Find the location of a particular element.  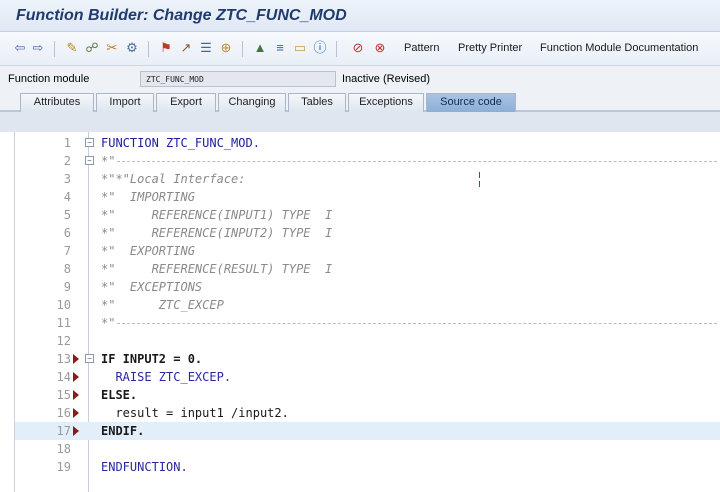

code-text: *" REFERENCE(INPUT1) TYPE I is located at coordinates (217, 215).